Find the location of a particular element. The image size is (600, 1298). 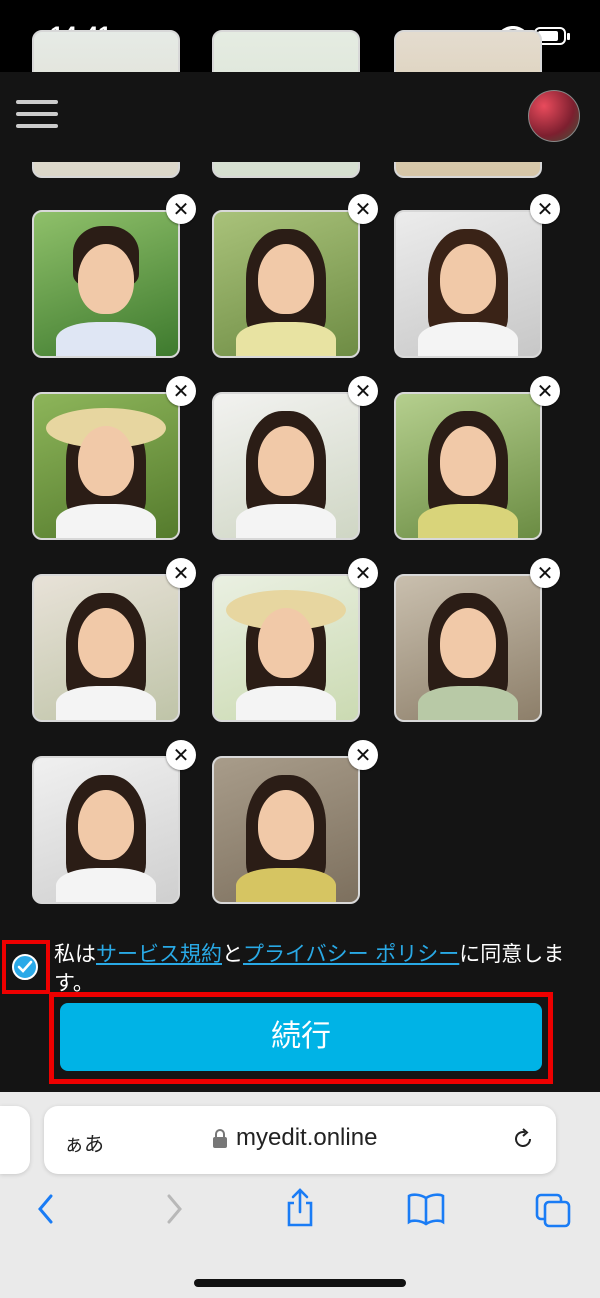

back-icon is located at coordinates (45, 1209).